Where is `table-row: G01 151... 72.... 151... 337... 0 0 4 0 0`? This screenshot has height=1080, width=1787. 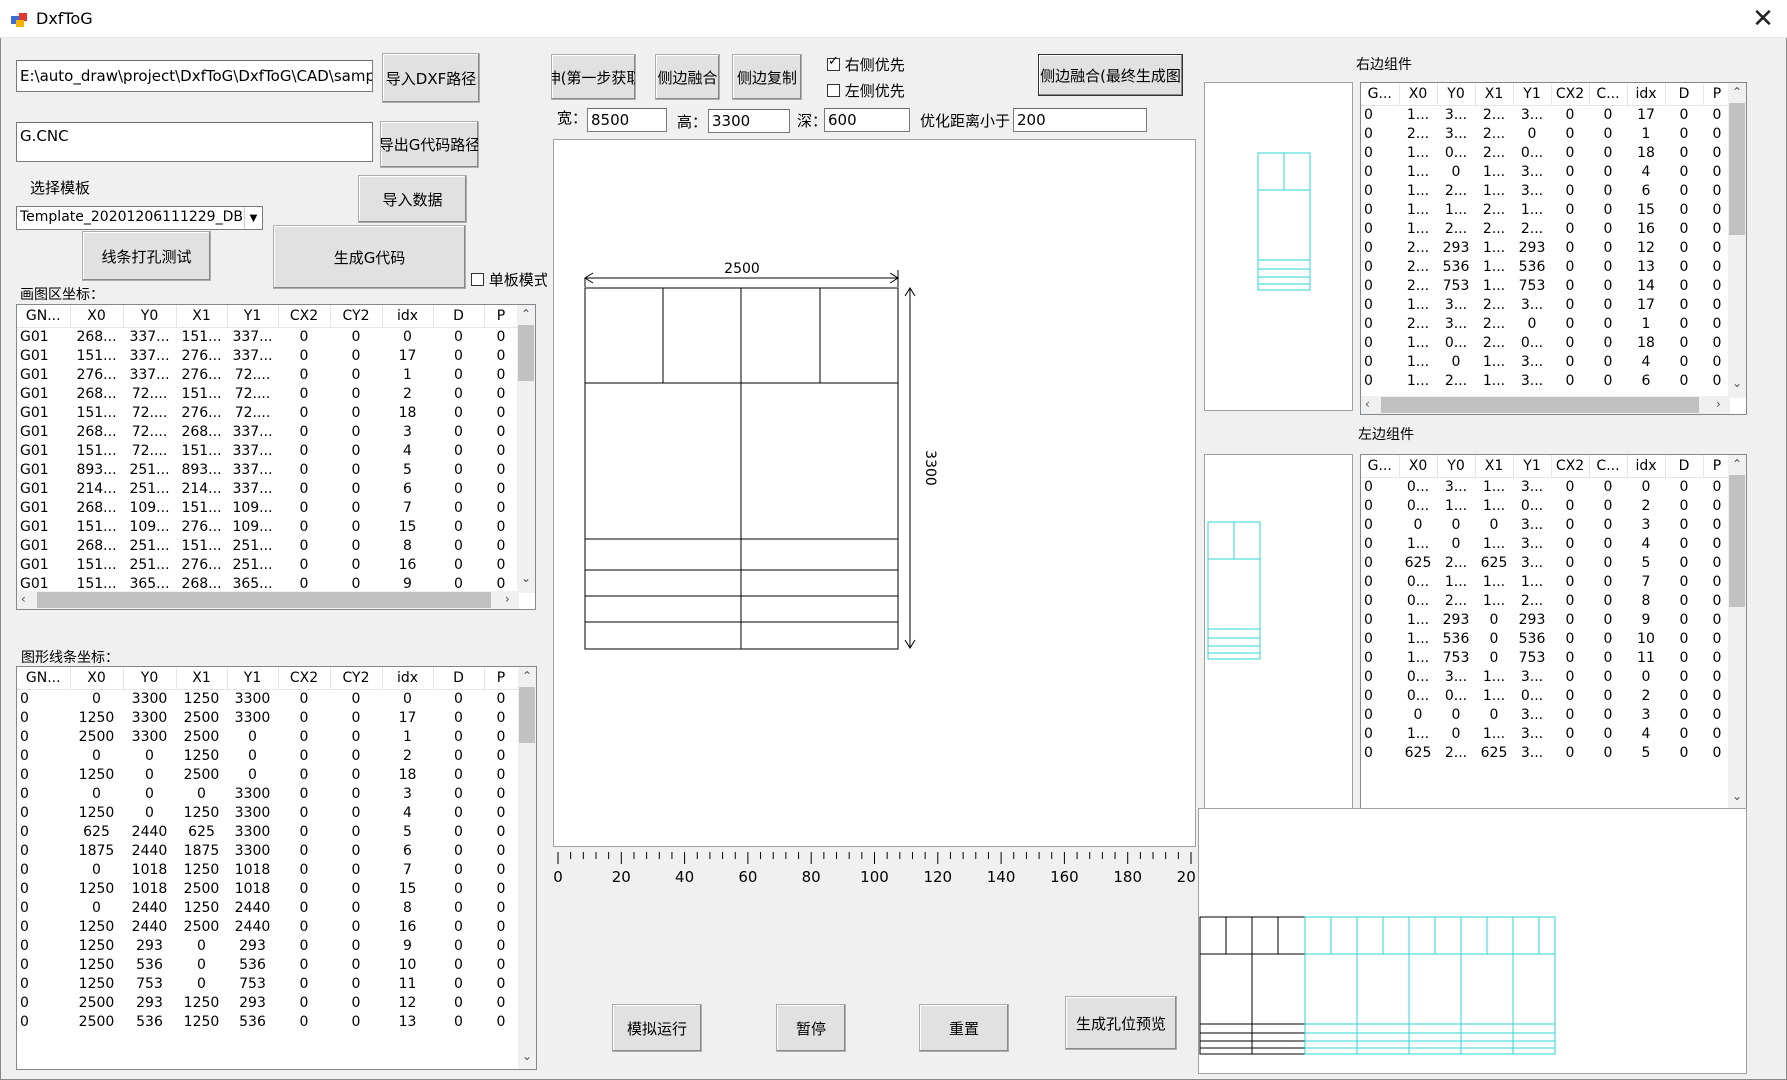 table-row: G01 151... 72.... 151... 337... 0 0 4 0 0 is located at coordinates (267, 450).